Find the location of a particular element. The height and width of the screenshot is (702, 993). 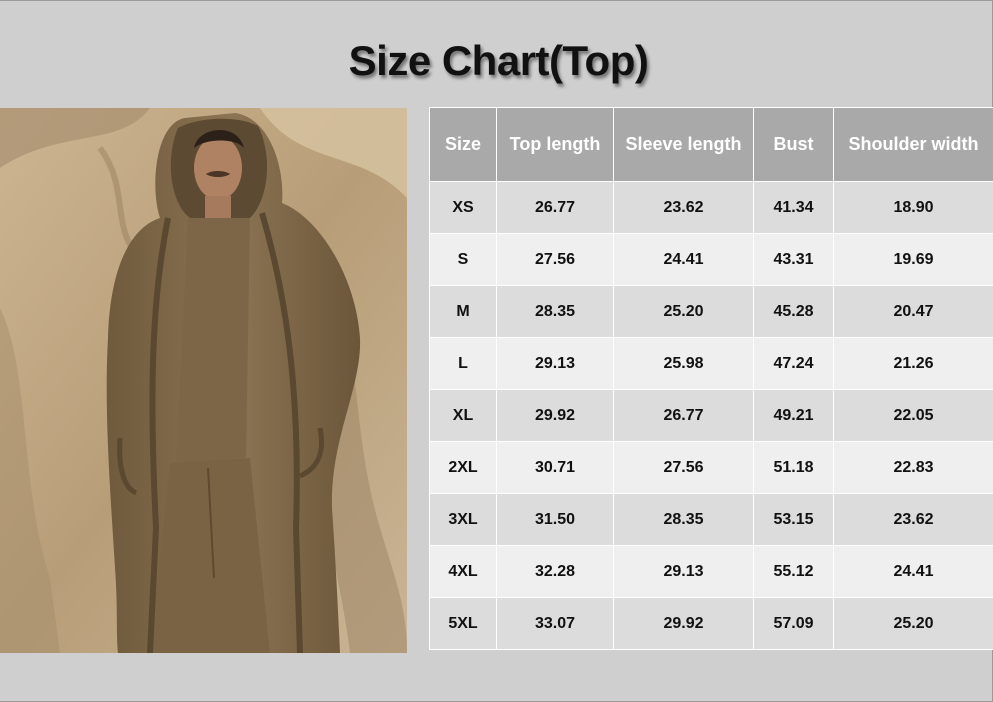

cell-size: XL is located at coordinates (463, 415).